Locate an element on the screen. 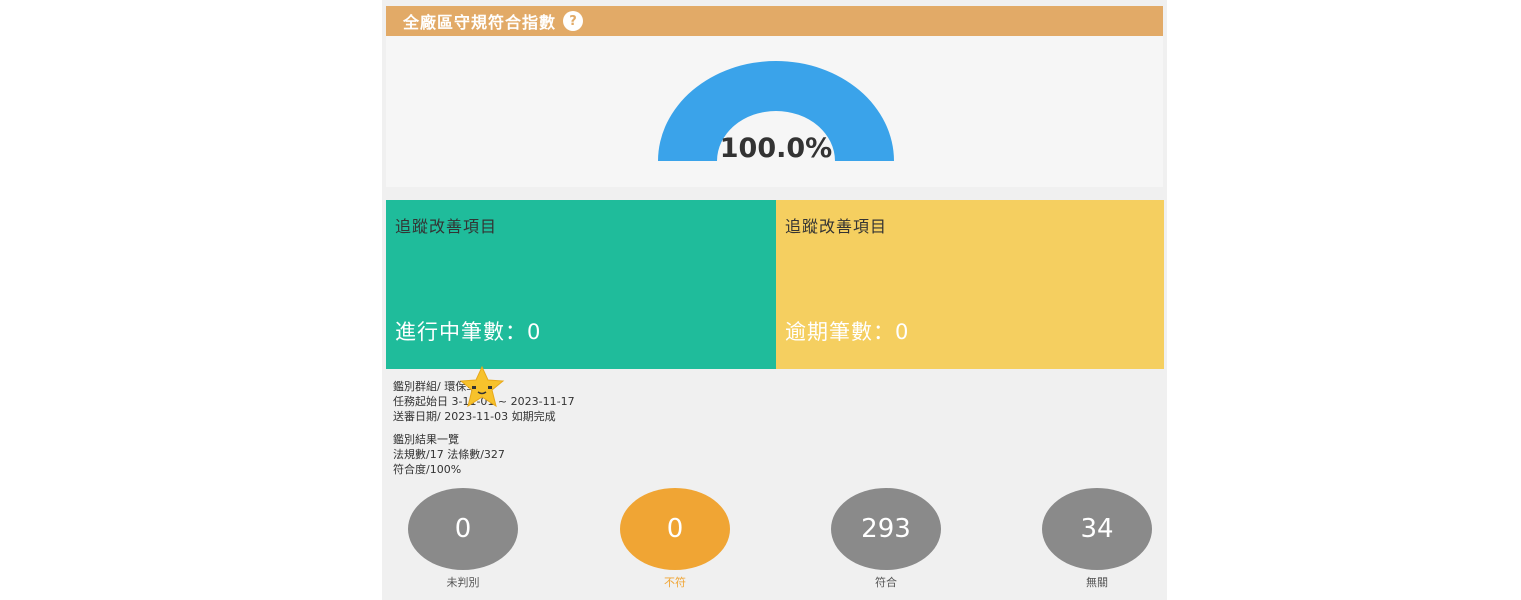 The image size is (1521, 600). in-progress-count: 進行中筆數：0 is located at coordinates (468, 332).